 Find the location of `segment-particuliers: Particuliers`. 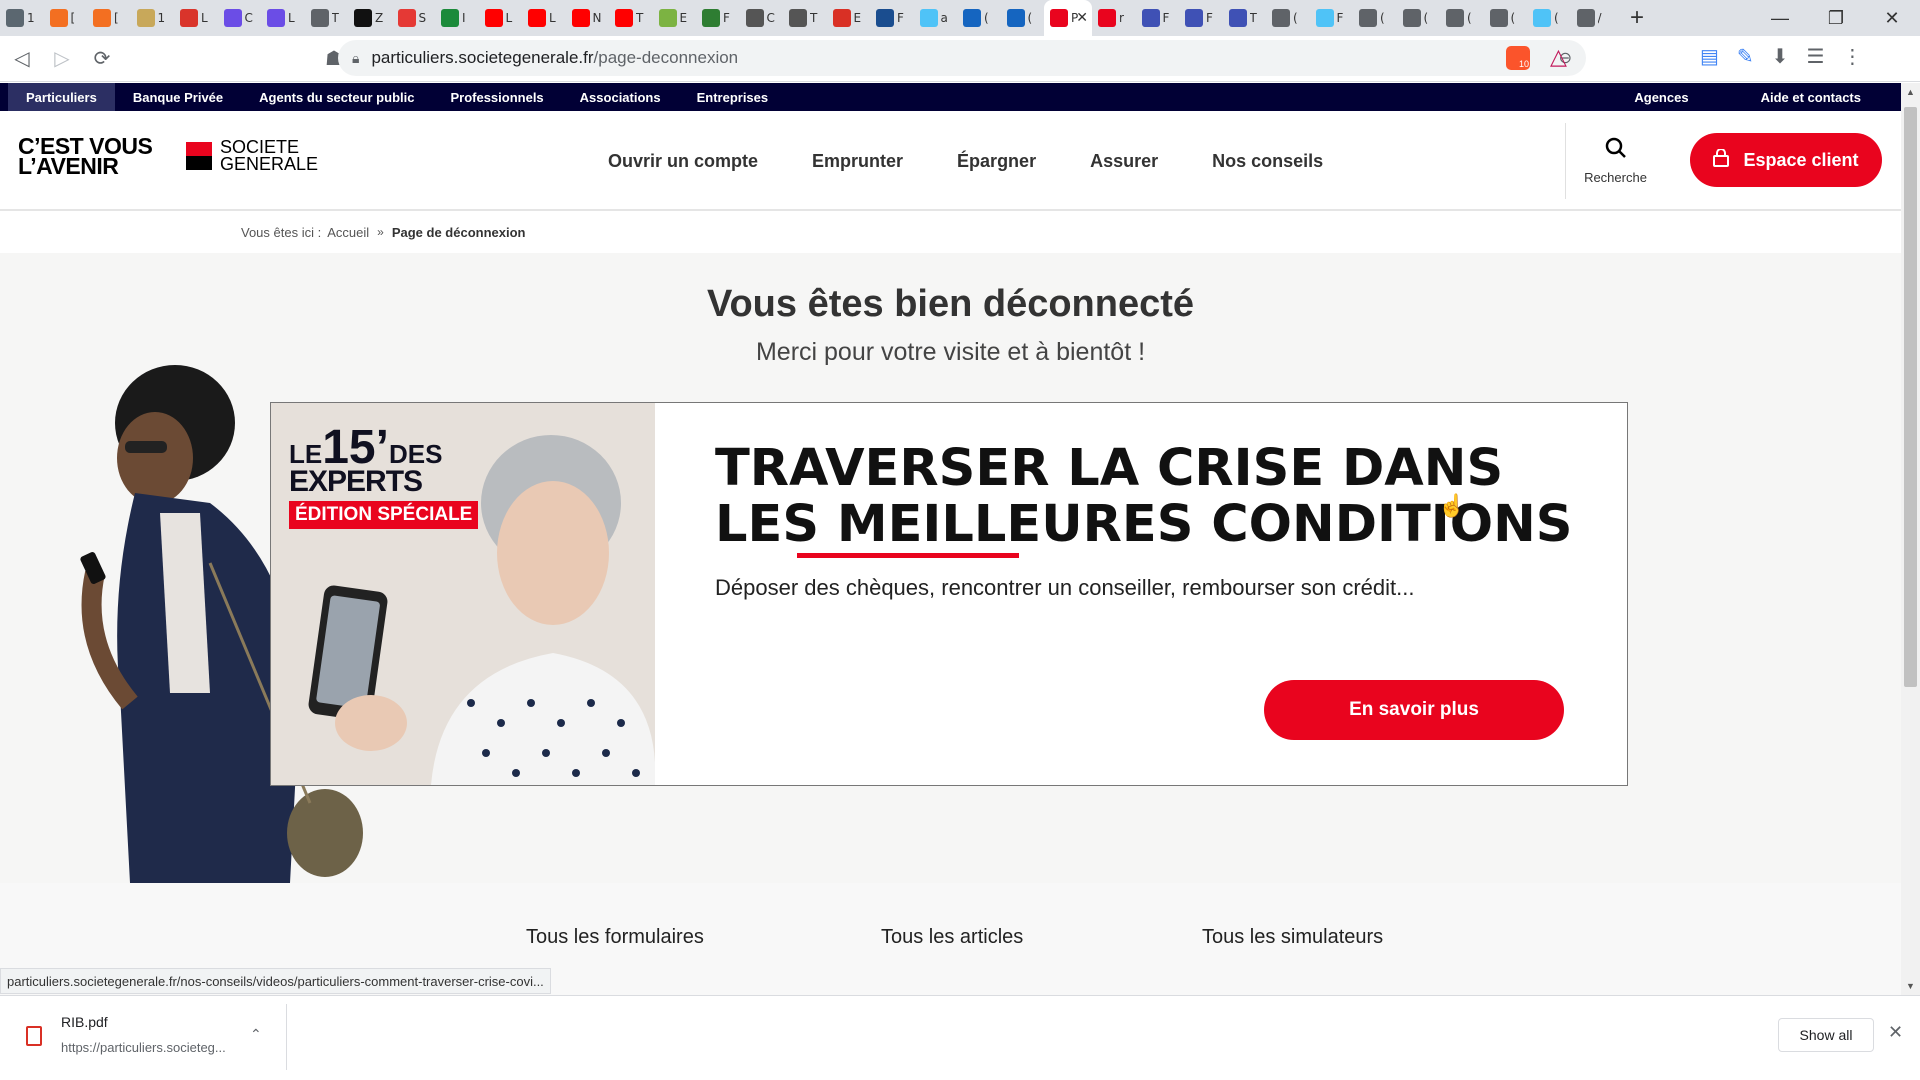

segment-particuliers: Particuliers is located at coordinates (61, 97).